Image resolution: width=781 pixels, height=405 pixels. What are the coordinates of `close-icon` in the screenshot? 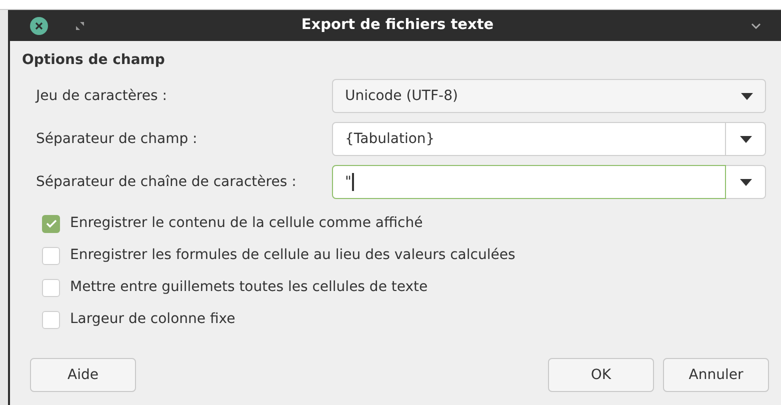 It's located at (39, 26).